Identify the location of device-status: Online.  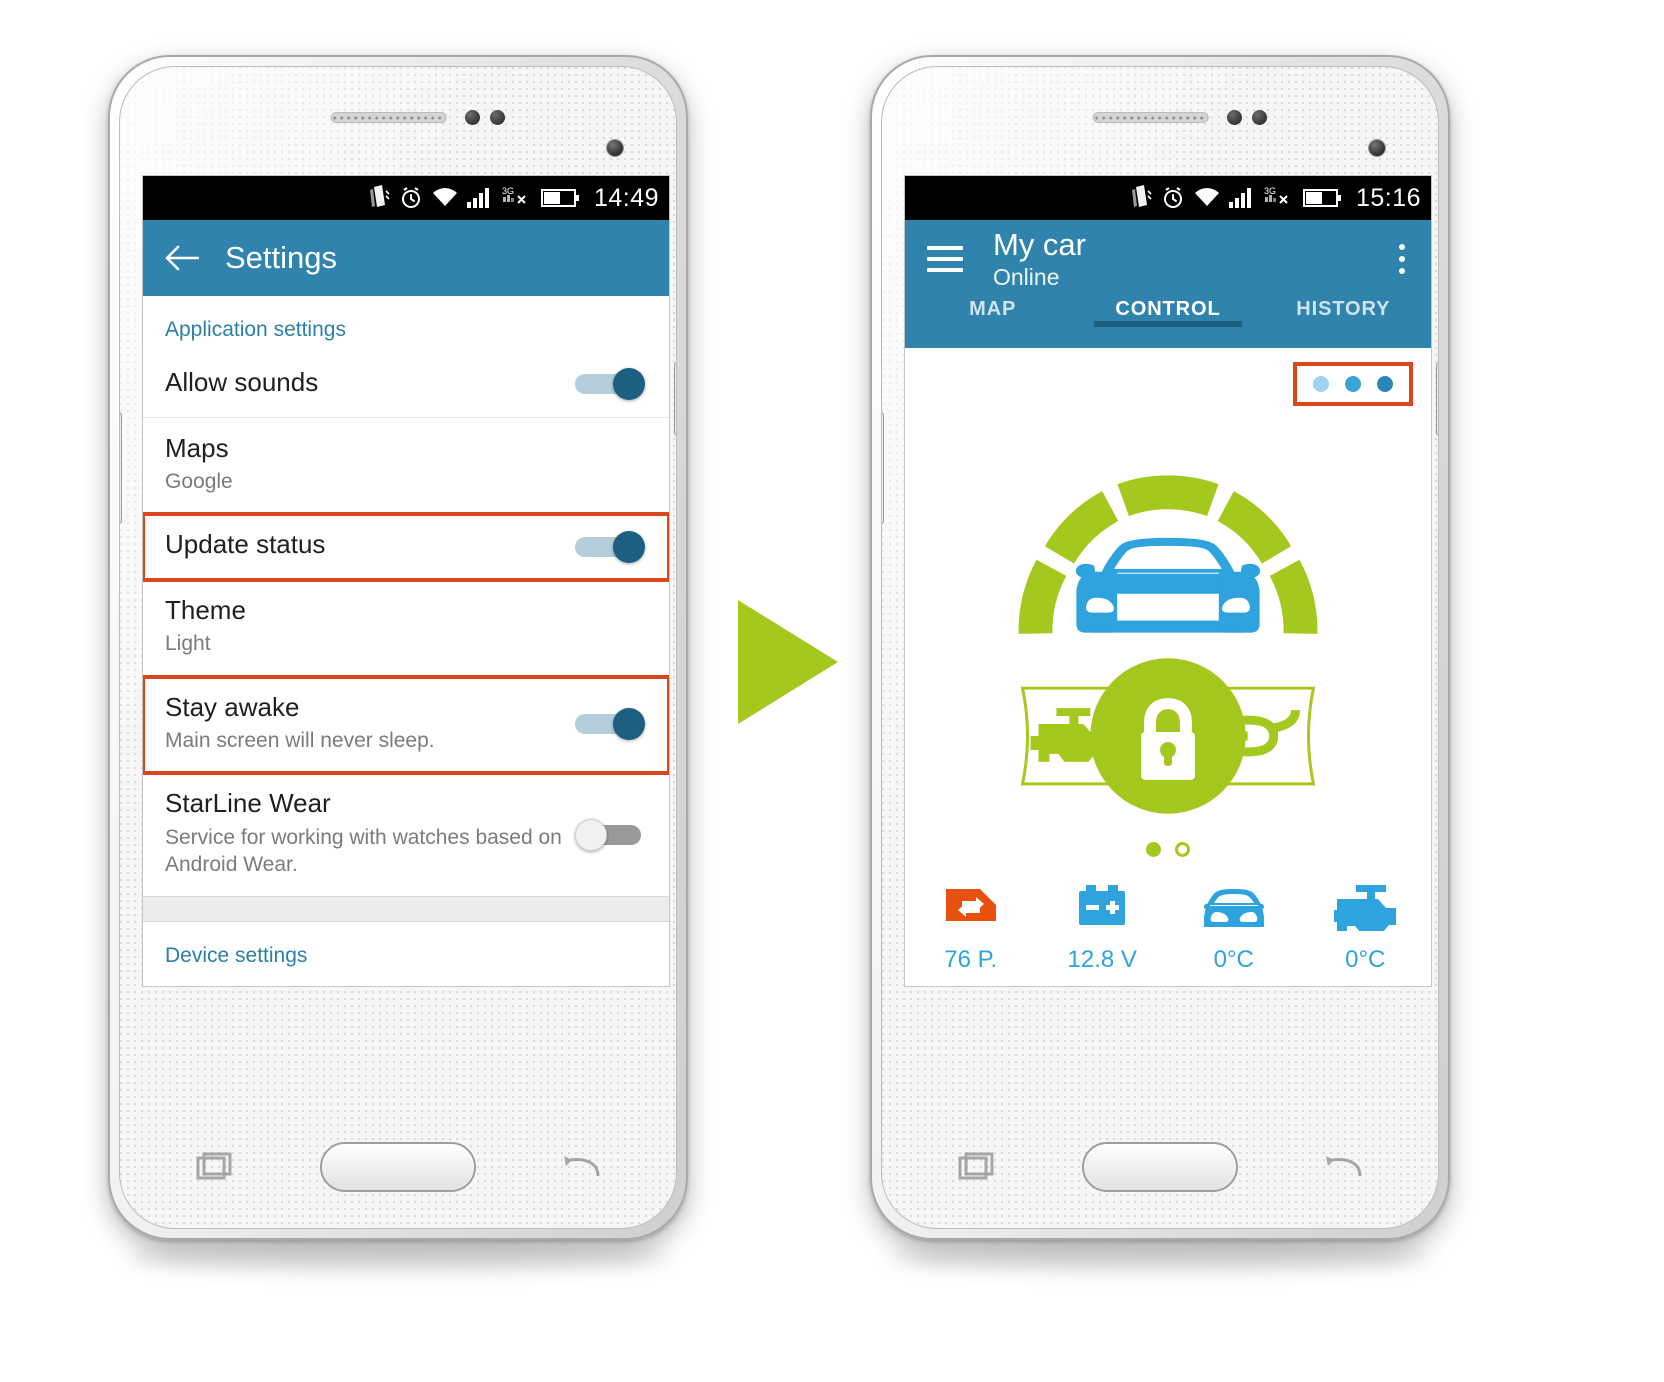
(1026, 277).